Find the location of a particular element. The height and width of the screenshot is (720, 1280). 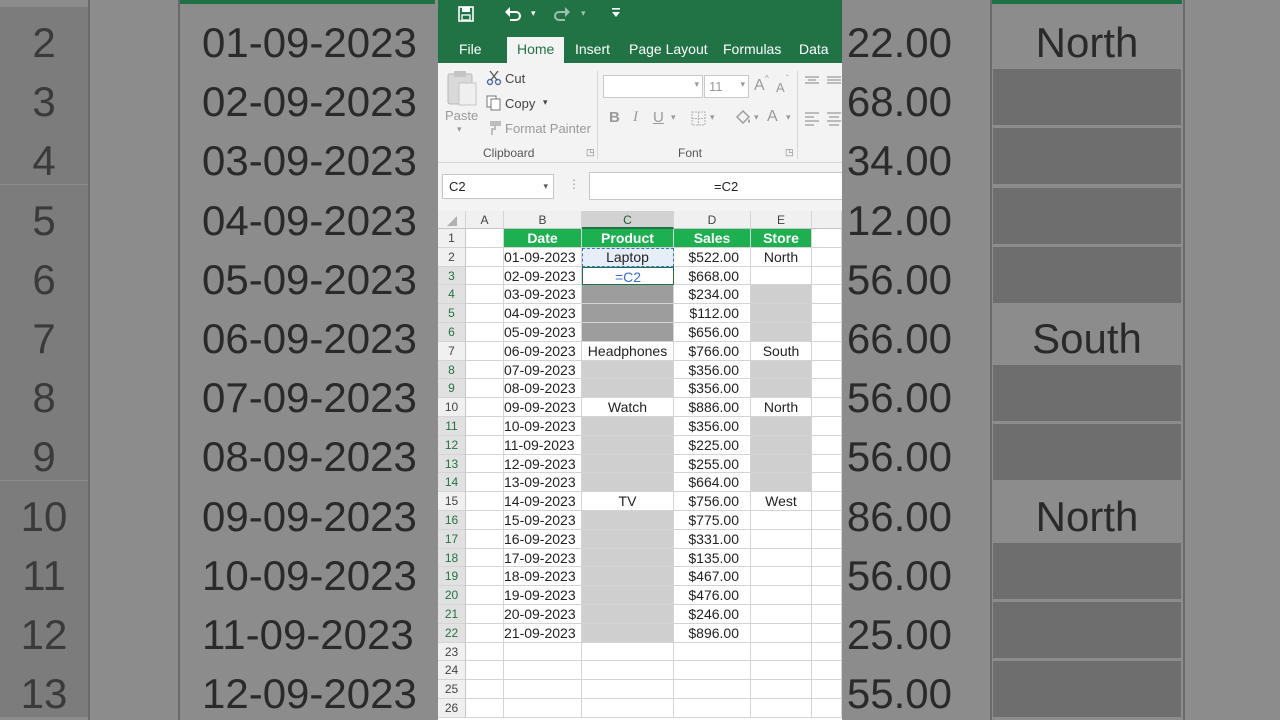

font-name-box: ▾ is located at coordinates (653, 86).